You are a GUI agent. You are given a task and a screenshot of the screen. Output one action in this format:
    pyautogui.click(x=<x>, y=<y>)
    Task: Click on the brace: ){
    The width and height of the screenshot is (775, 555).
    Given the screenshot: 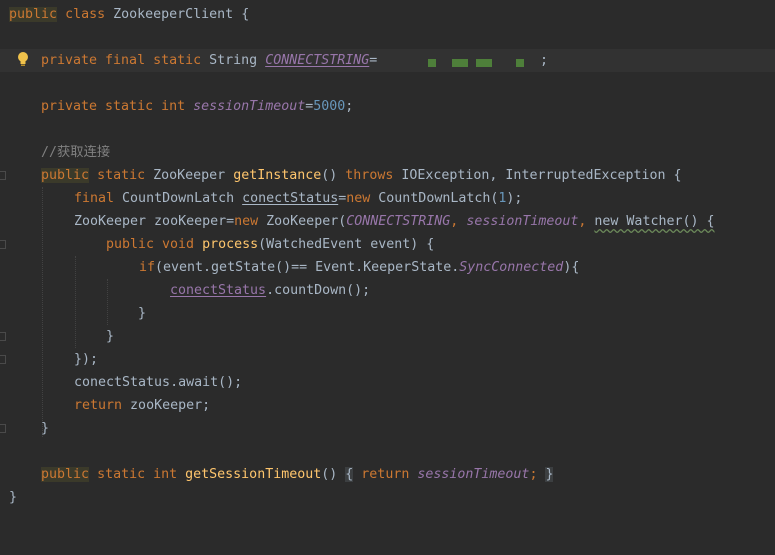 What is the action you would take?
    pyautogui.click(x=571, y=267)
    